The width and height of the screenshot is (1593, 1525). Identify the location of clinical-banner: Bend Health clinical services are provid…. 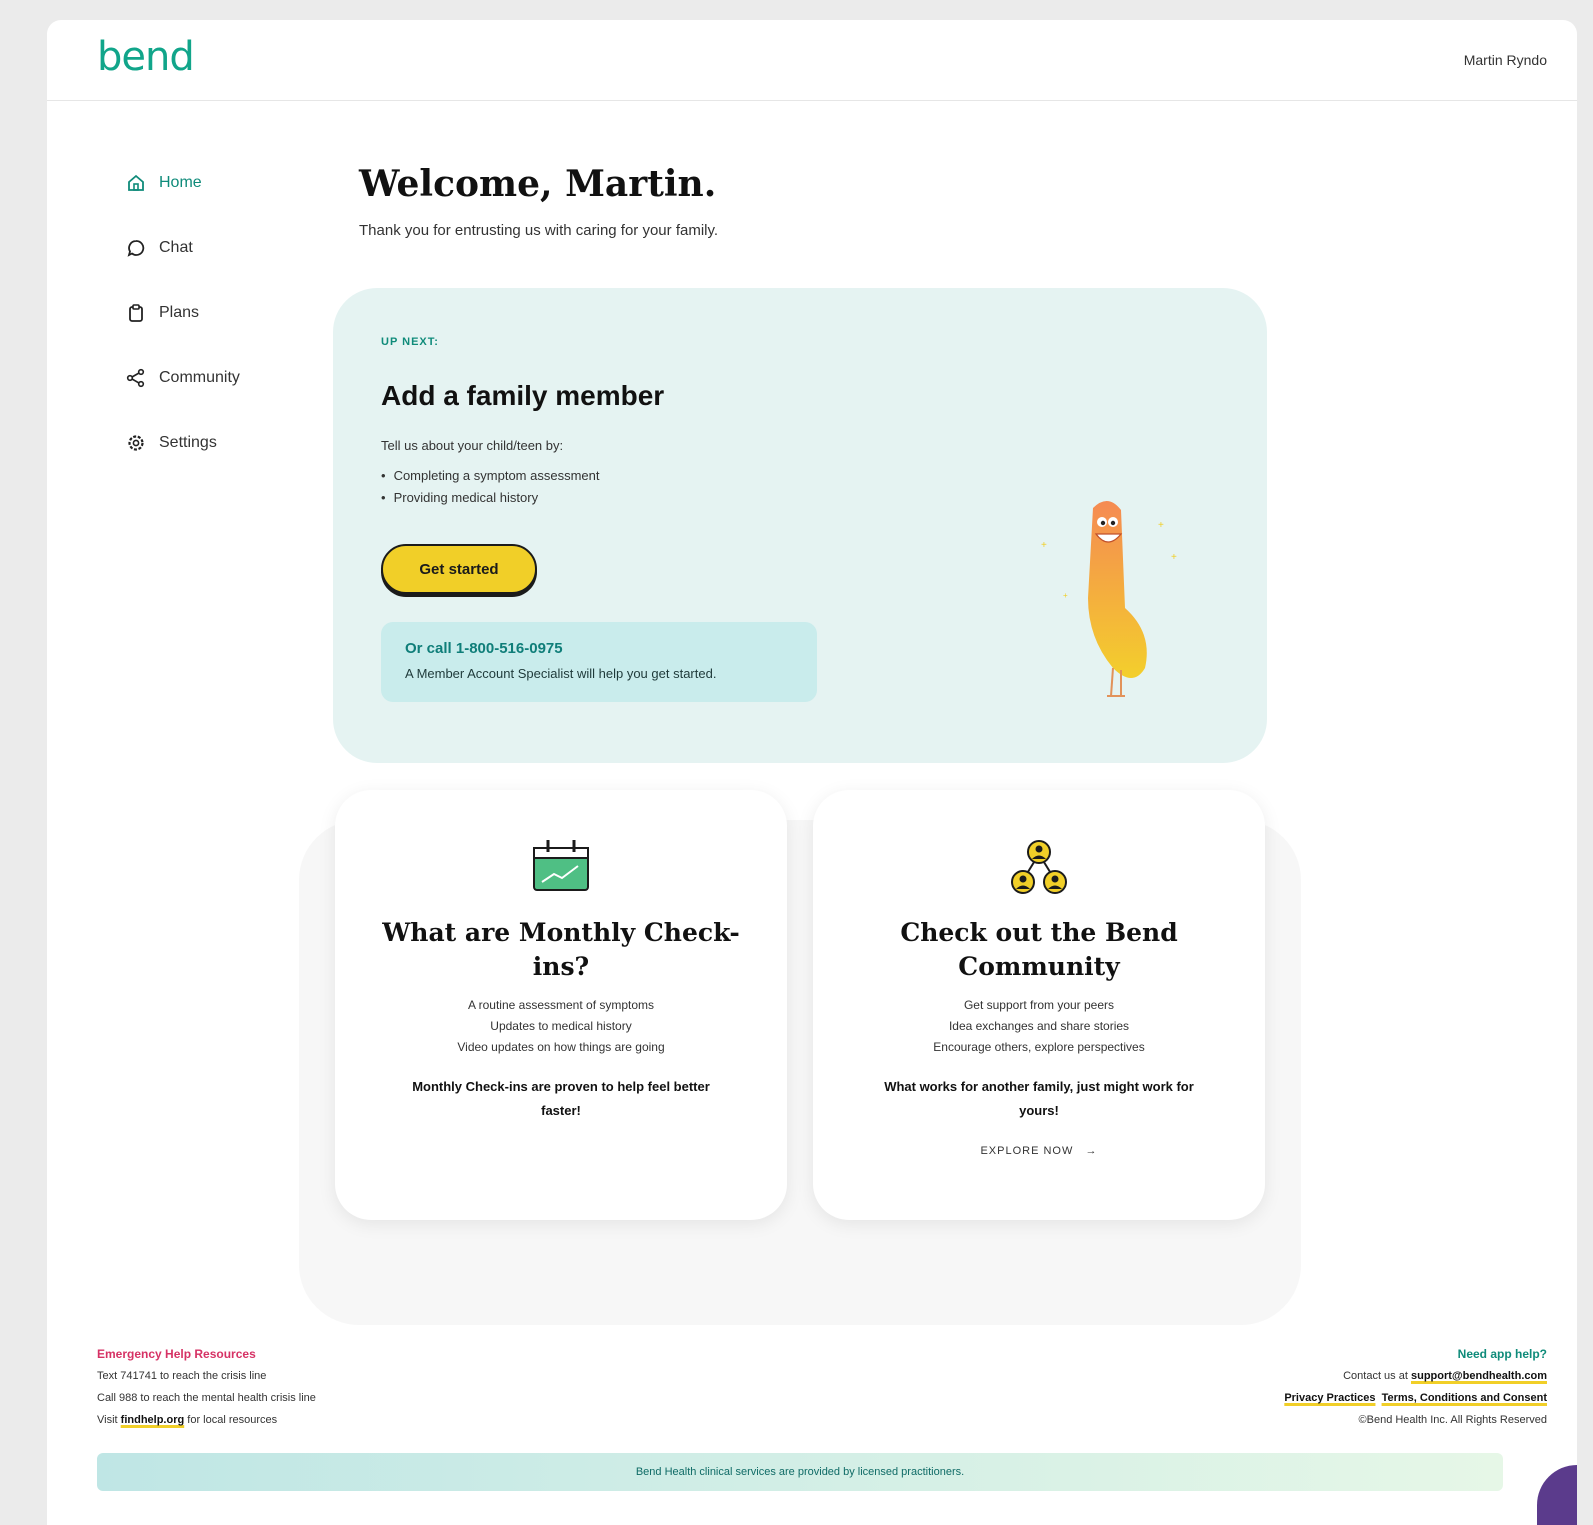
(800, 1472).